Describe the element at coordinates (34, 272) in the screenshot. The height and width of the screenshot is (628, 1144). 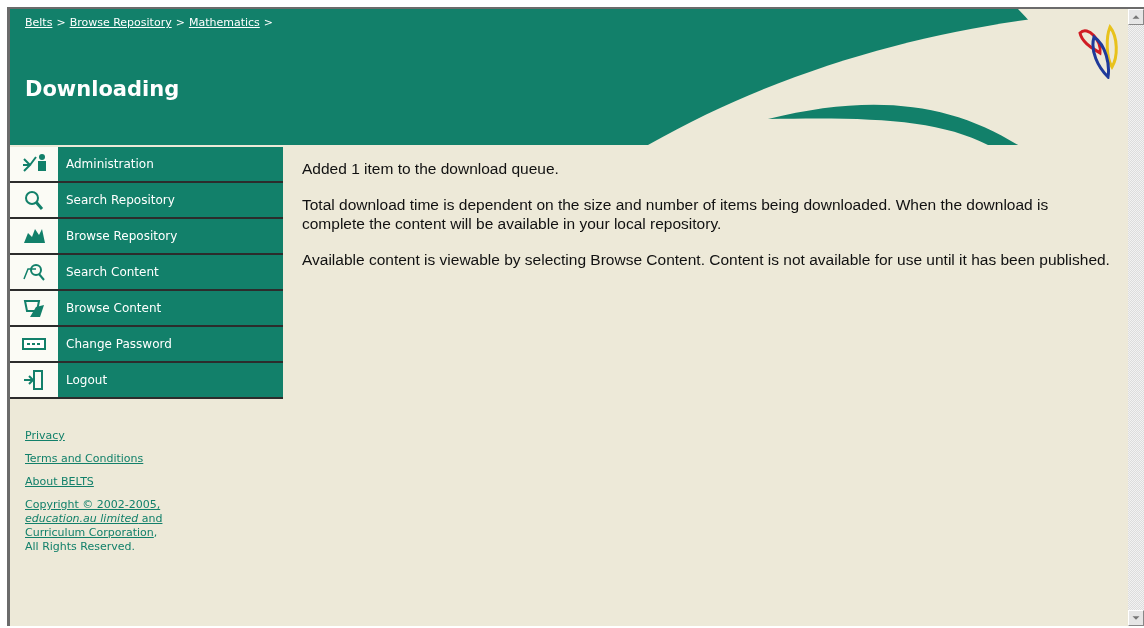
I see `search-document-icon` at that location.